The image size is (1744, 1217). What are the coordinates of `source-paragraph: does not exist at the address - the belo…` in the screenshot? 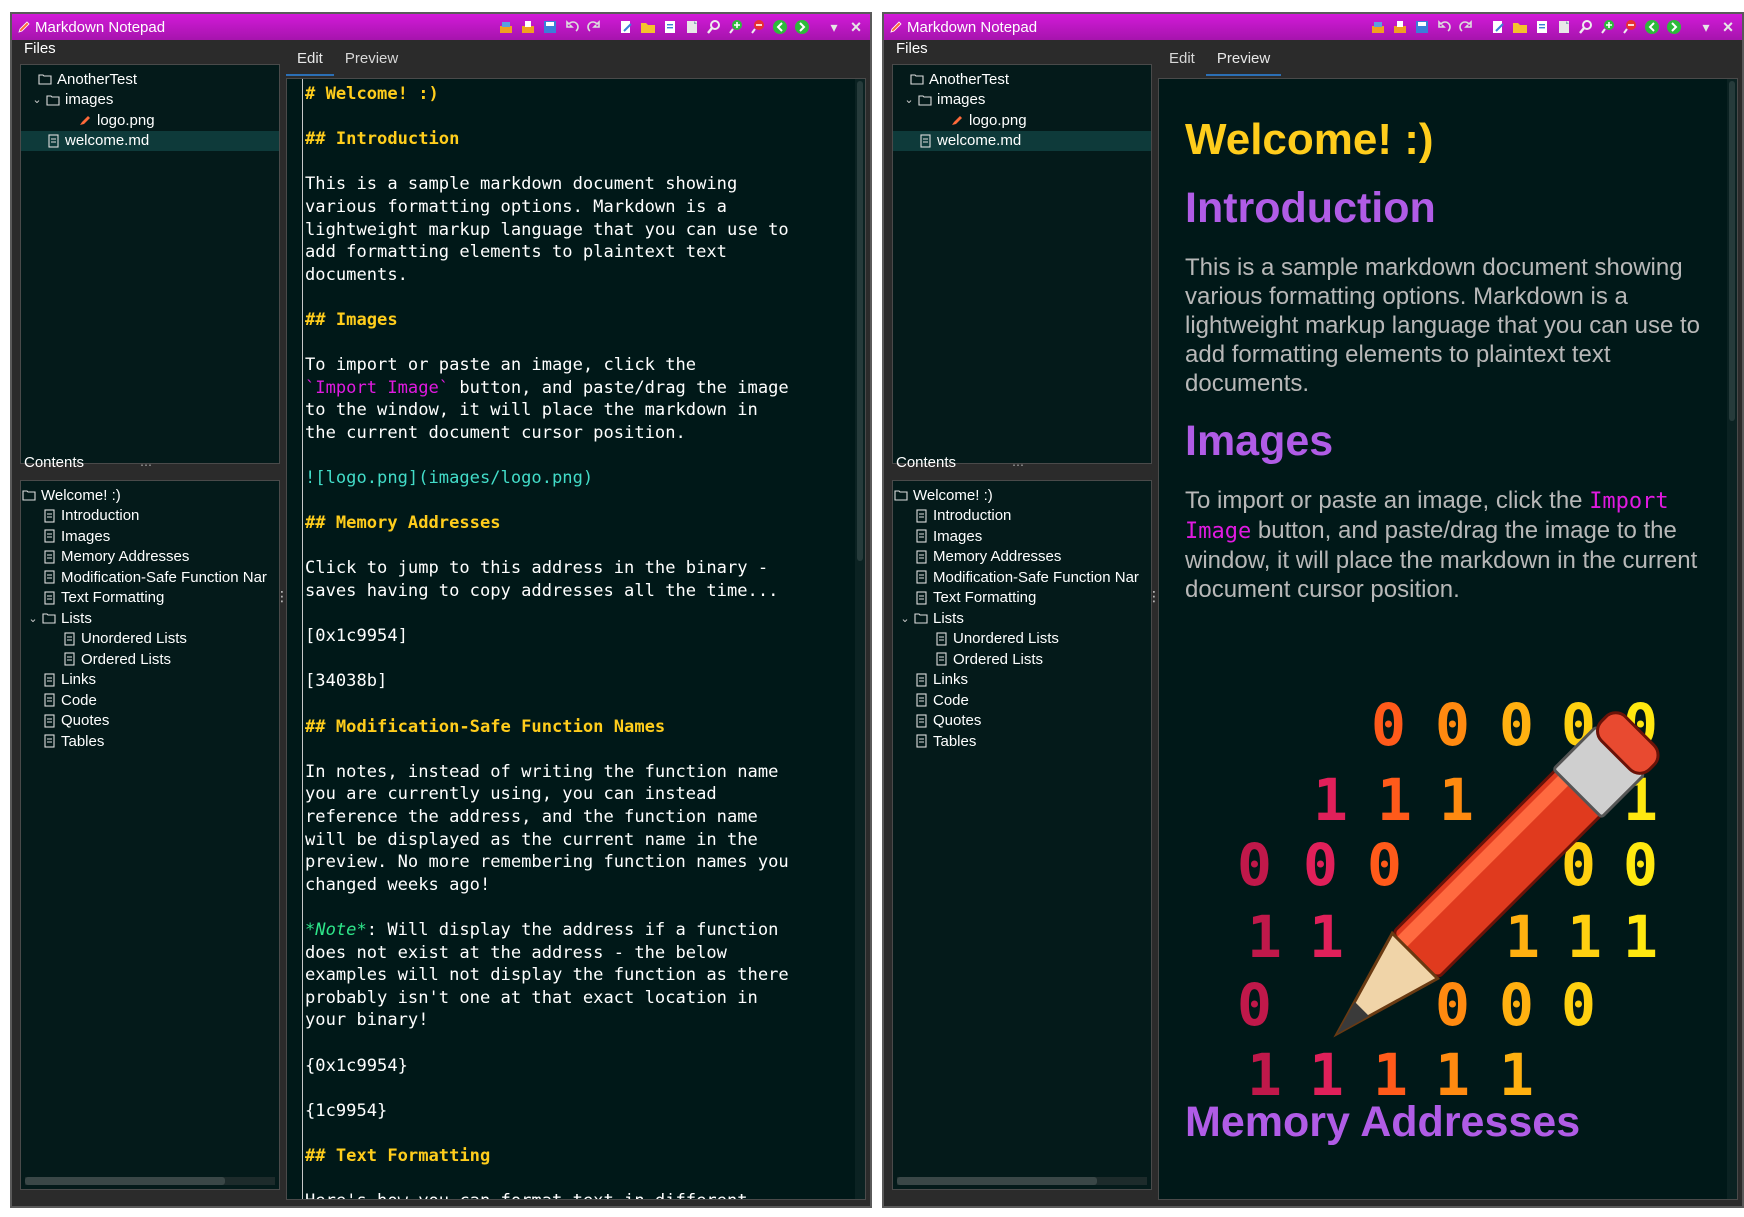 It's located at (547, 986).